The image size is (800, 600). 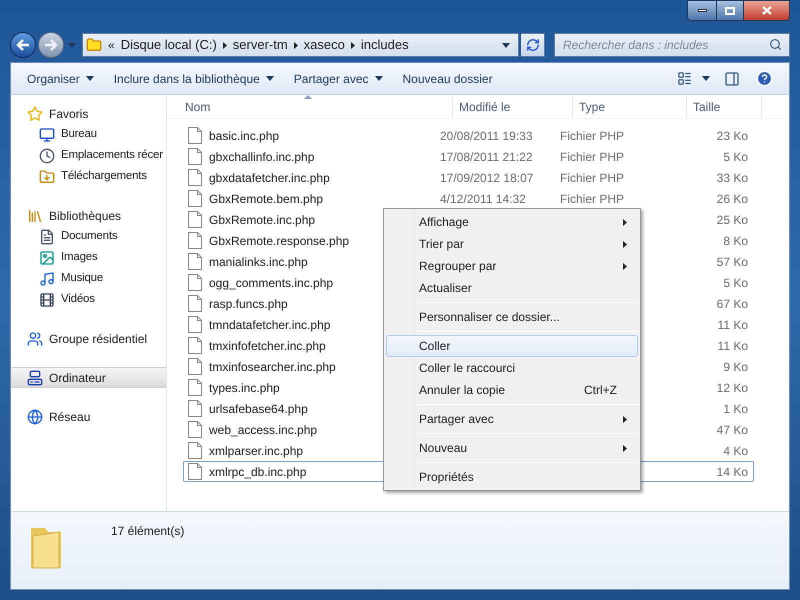 What do you see at coordinates (487, 136) in the screenshot?
I see `modified-date: 20/08/2011 19:33` at bounding box center [487, 136].